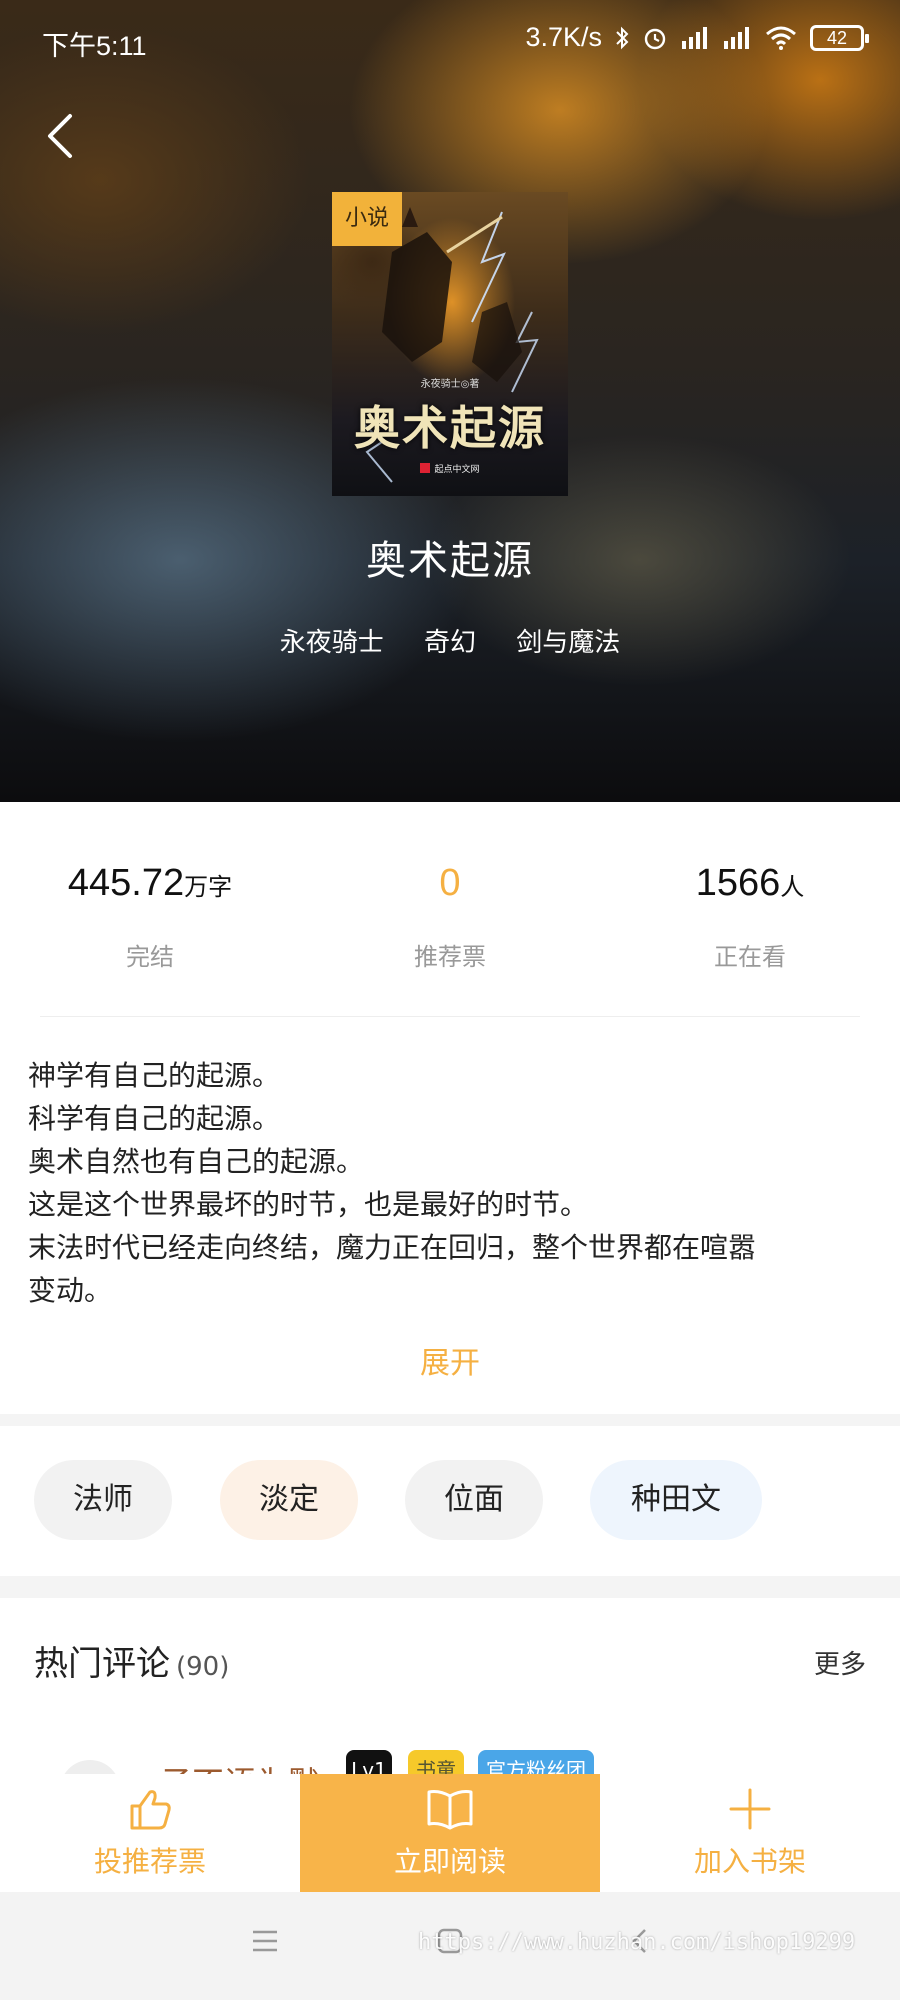 This screenshot has height=2000, width=900. I want to click on bottom-action-bar: 投推荐票 立即阅读 加入书架, so click(450, 1833).